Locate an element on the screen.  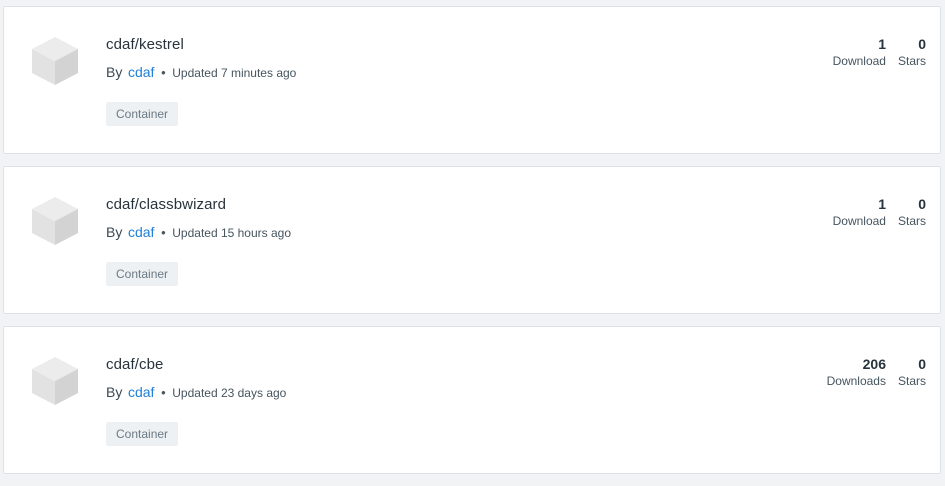
updated-time: Updated 23 days ago is located at coordinates (229, 393).